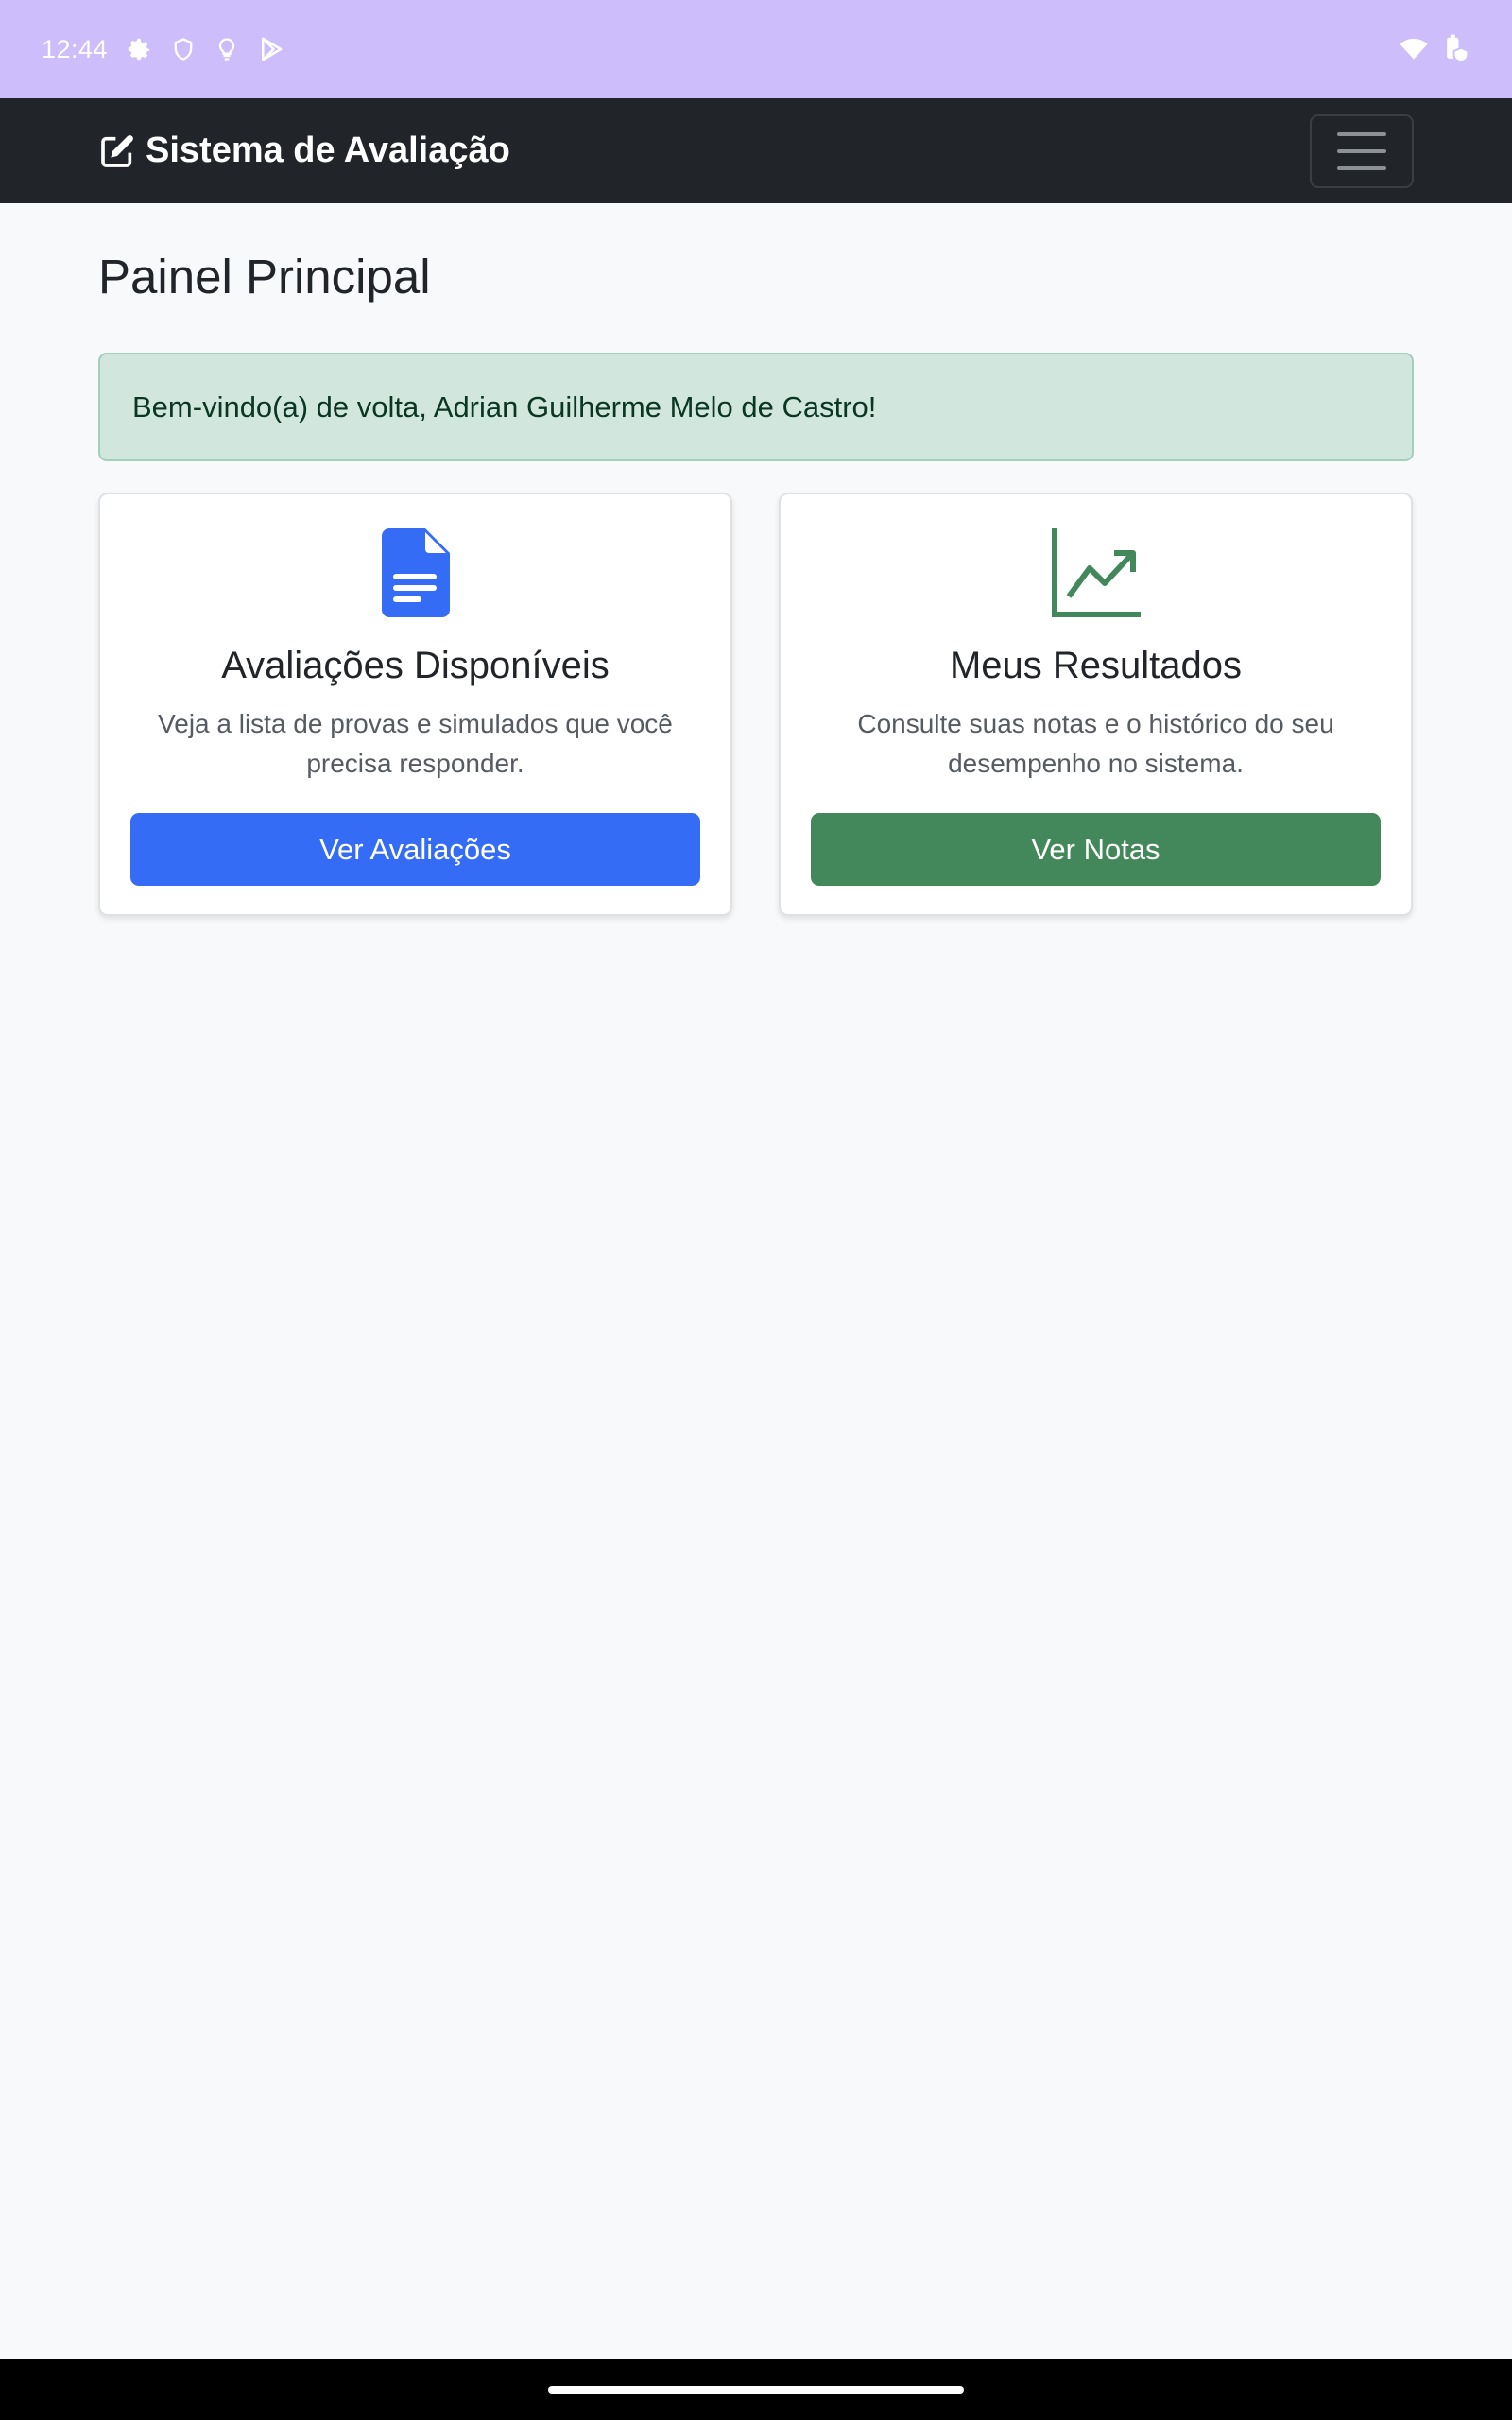  I want to click on status-right, so click(1434, 49).